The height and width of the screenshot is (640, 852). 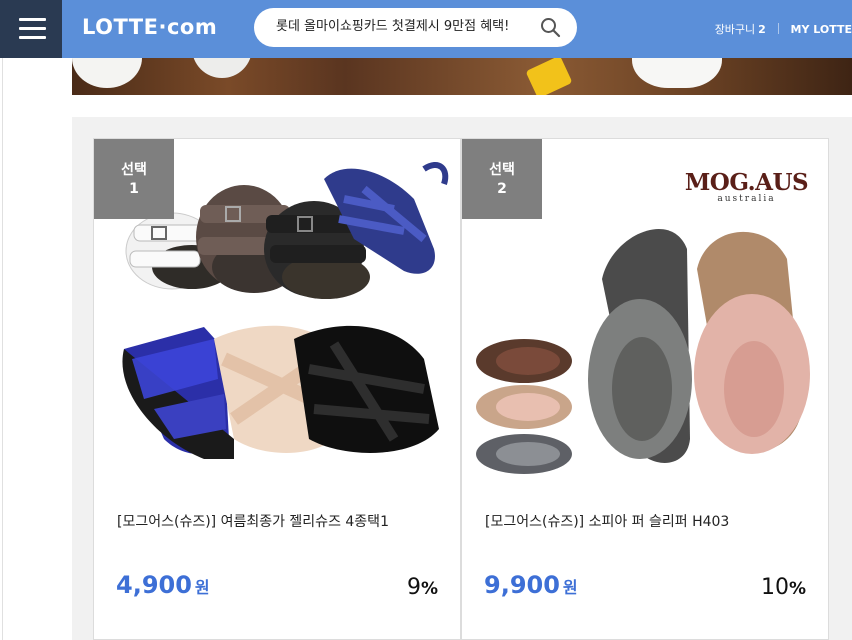 I want to click on top-header: LOTTE·com 장바구니2 MY LOTTE, so click(x=426, y=29).